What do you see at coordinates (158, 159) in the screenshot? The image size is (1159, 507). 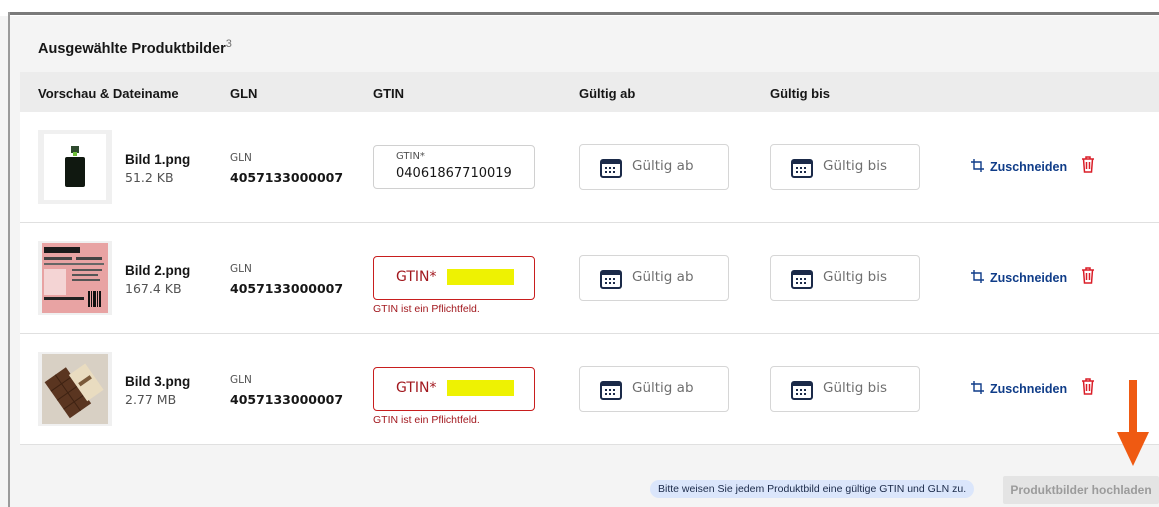 I see `file-name: Bild 1.png` at bounding box center [158, 159].